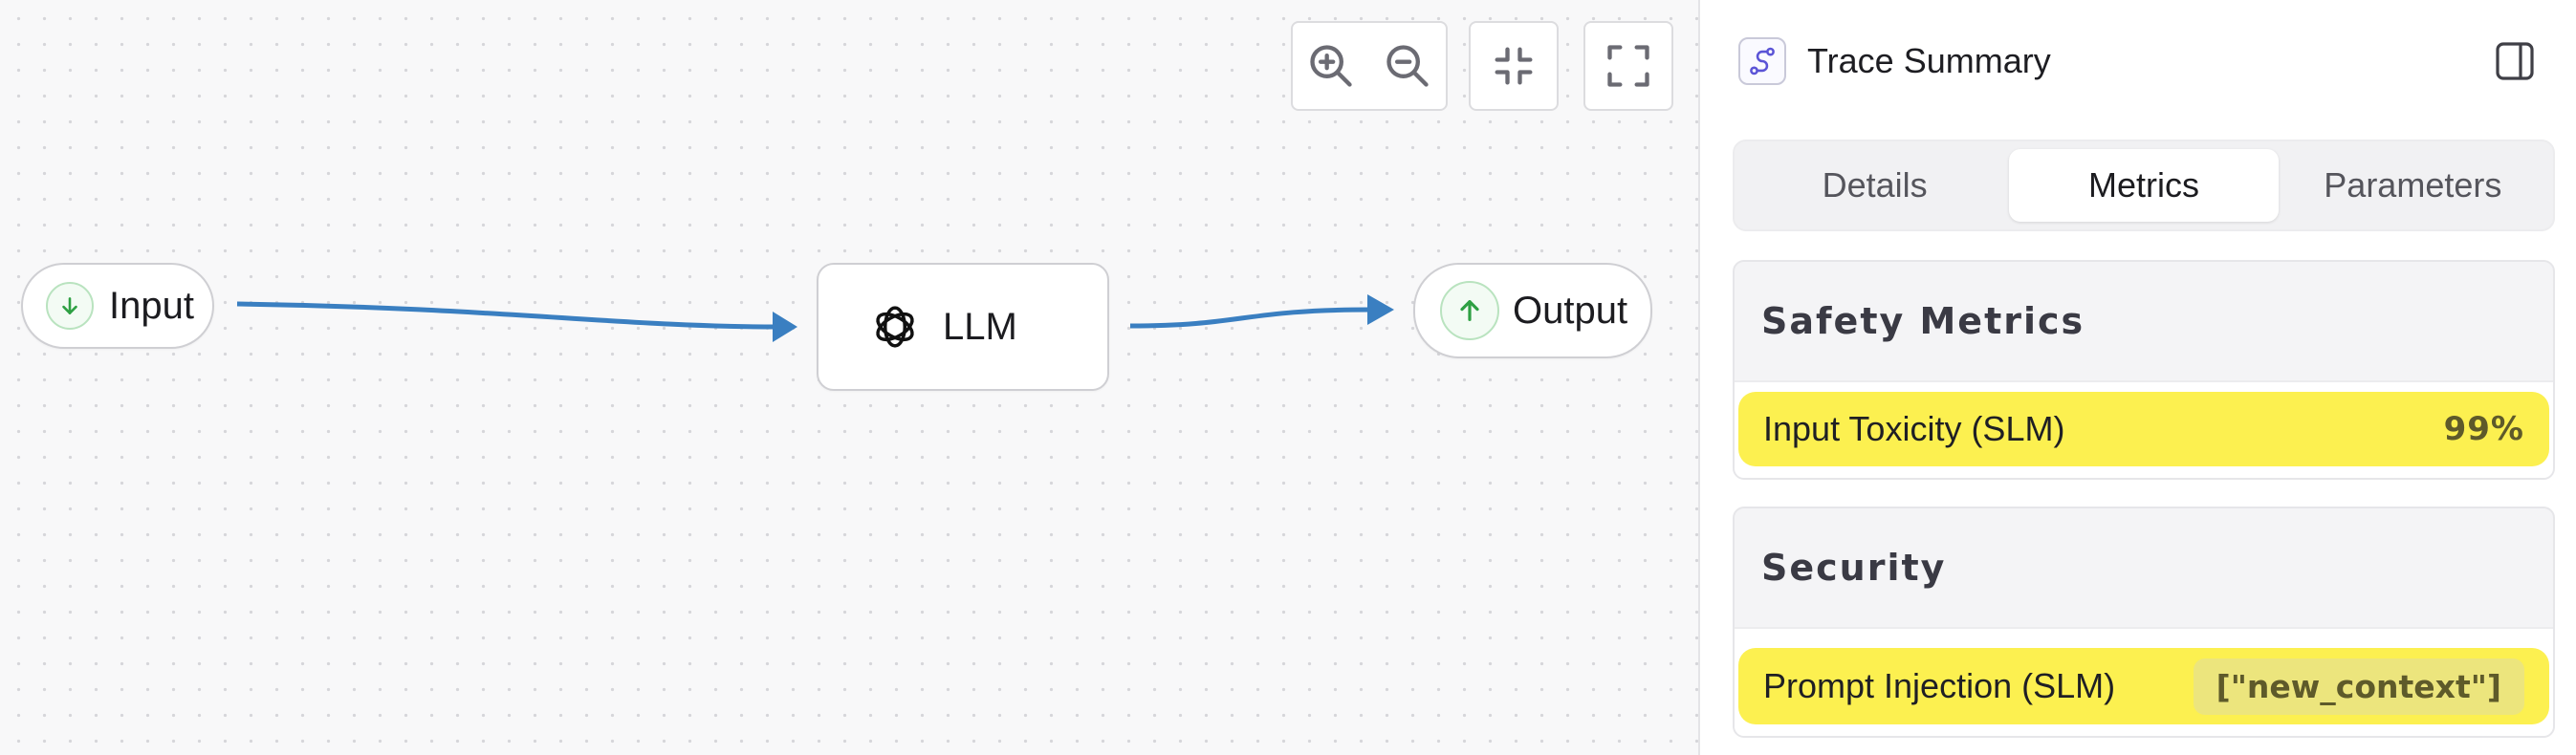 The width and height of the screenshot is (2576, 755). Describe the element at coordinates (2413, 185) in the screenshot. I see `tab-parameters: Parameters` at that location.